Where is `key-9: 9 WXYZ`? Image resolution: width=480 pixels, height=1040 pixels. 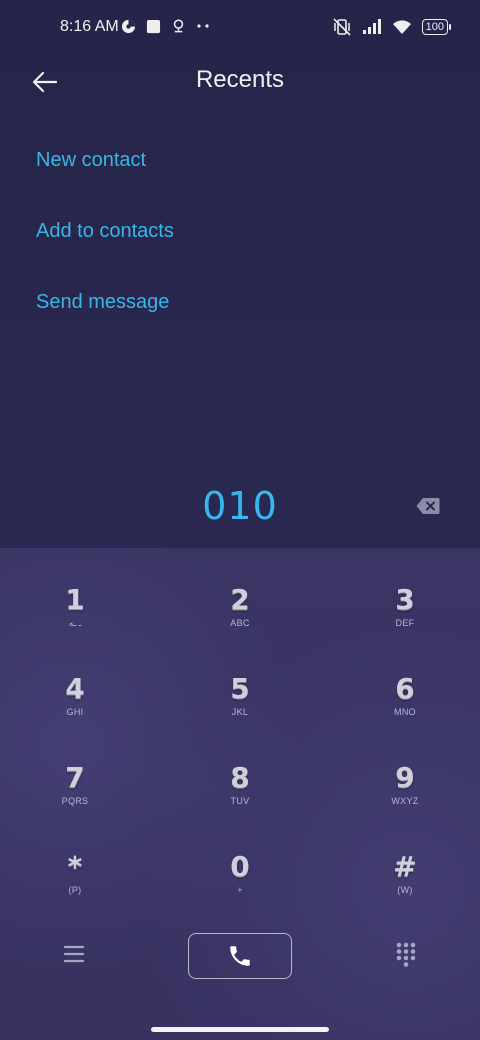
key-9: 9 WXYZ is located at coordinates (405, 801).